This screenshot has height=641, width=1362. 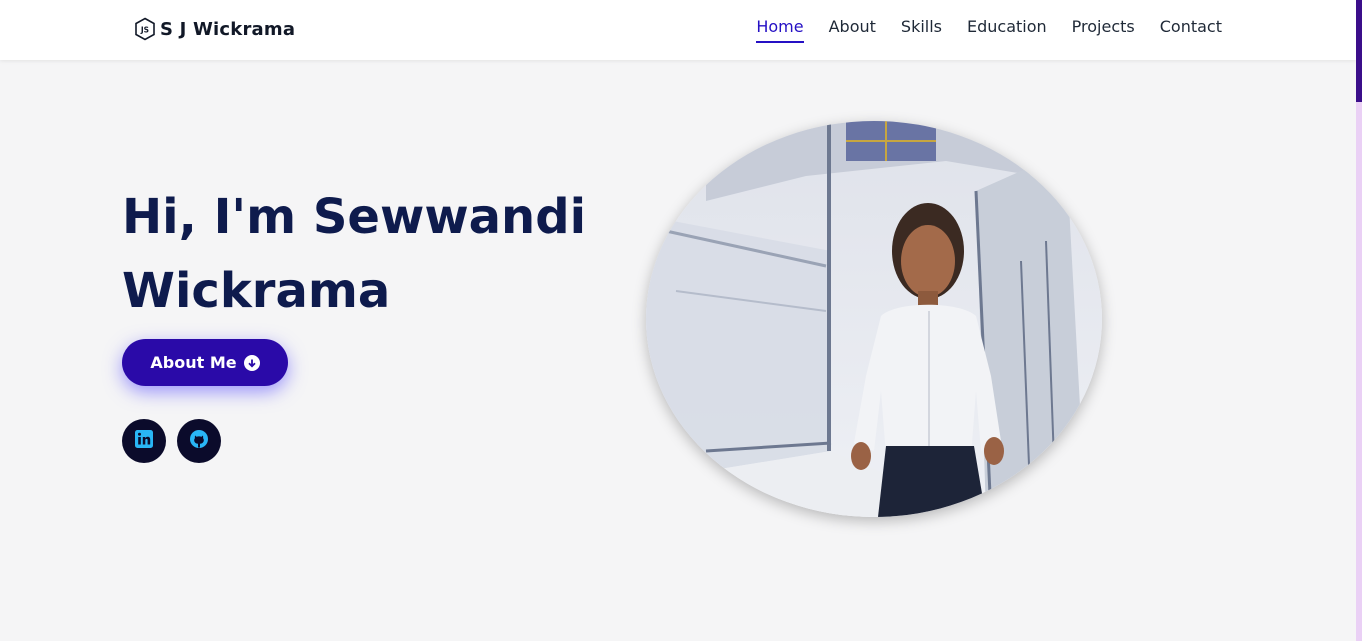 What do you see at coordinates (852, 30) in the screenshot?
I see `nav-about: About` at bounding box center [852, 30].